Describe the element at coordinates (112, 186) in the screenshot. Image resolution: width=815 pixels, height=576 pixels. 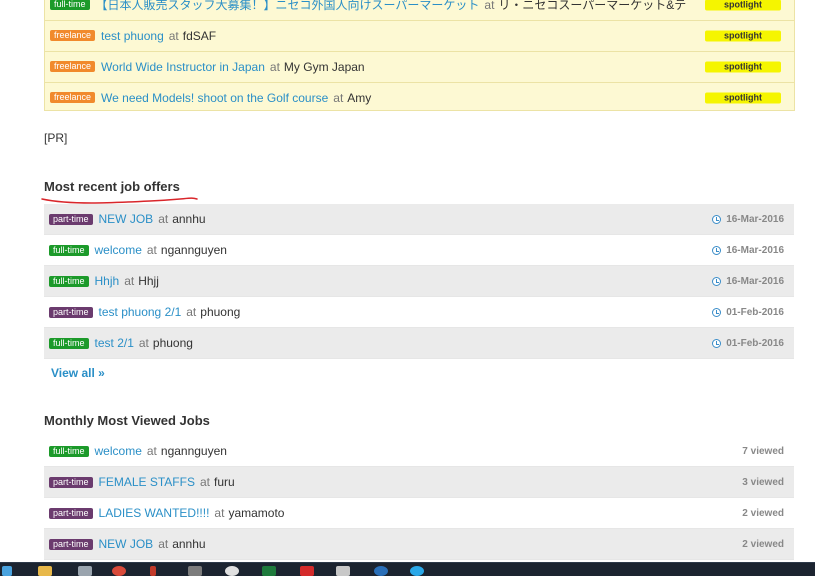
I see `recent-jobs-heading: Most recent job offers` at that location.